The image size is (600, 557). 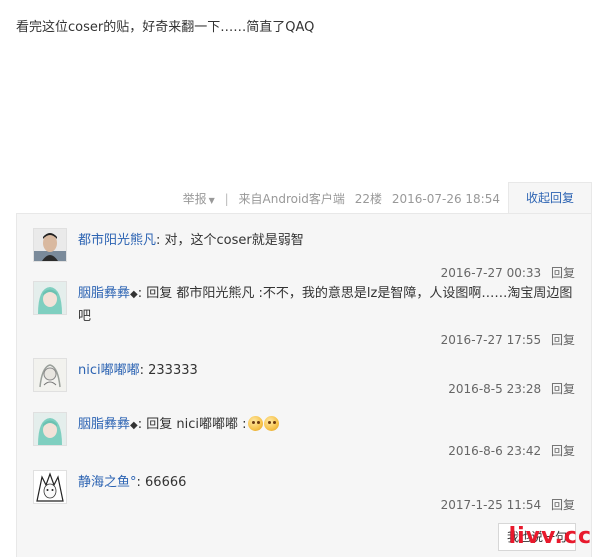 What do you see at coordinates (491, 340) in the screenshot?
I see `reply-time: 2016-7-27 17:55` at bounding box center [491, 340].